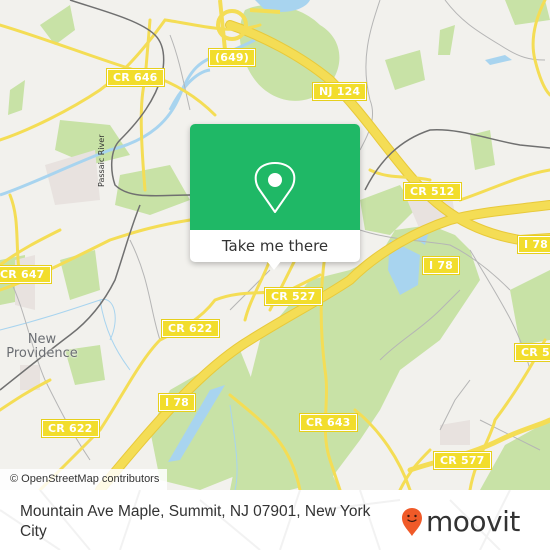 The height and width of the screenshot is (550, 550). Describe the element at coordinates (412, 522) in the screenshot. I see `moovit-smiley-pin-icon` at that location.